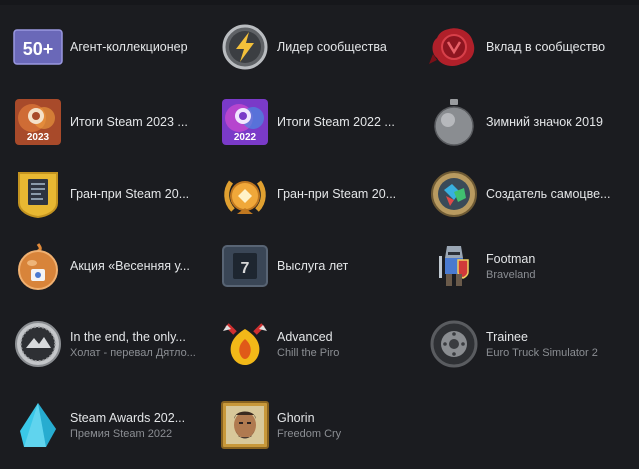 This screenshot has height=469, width=639. I want to click on grand-prix-card-icon, so click(38, 194).